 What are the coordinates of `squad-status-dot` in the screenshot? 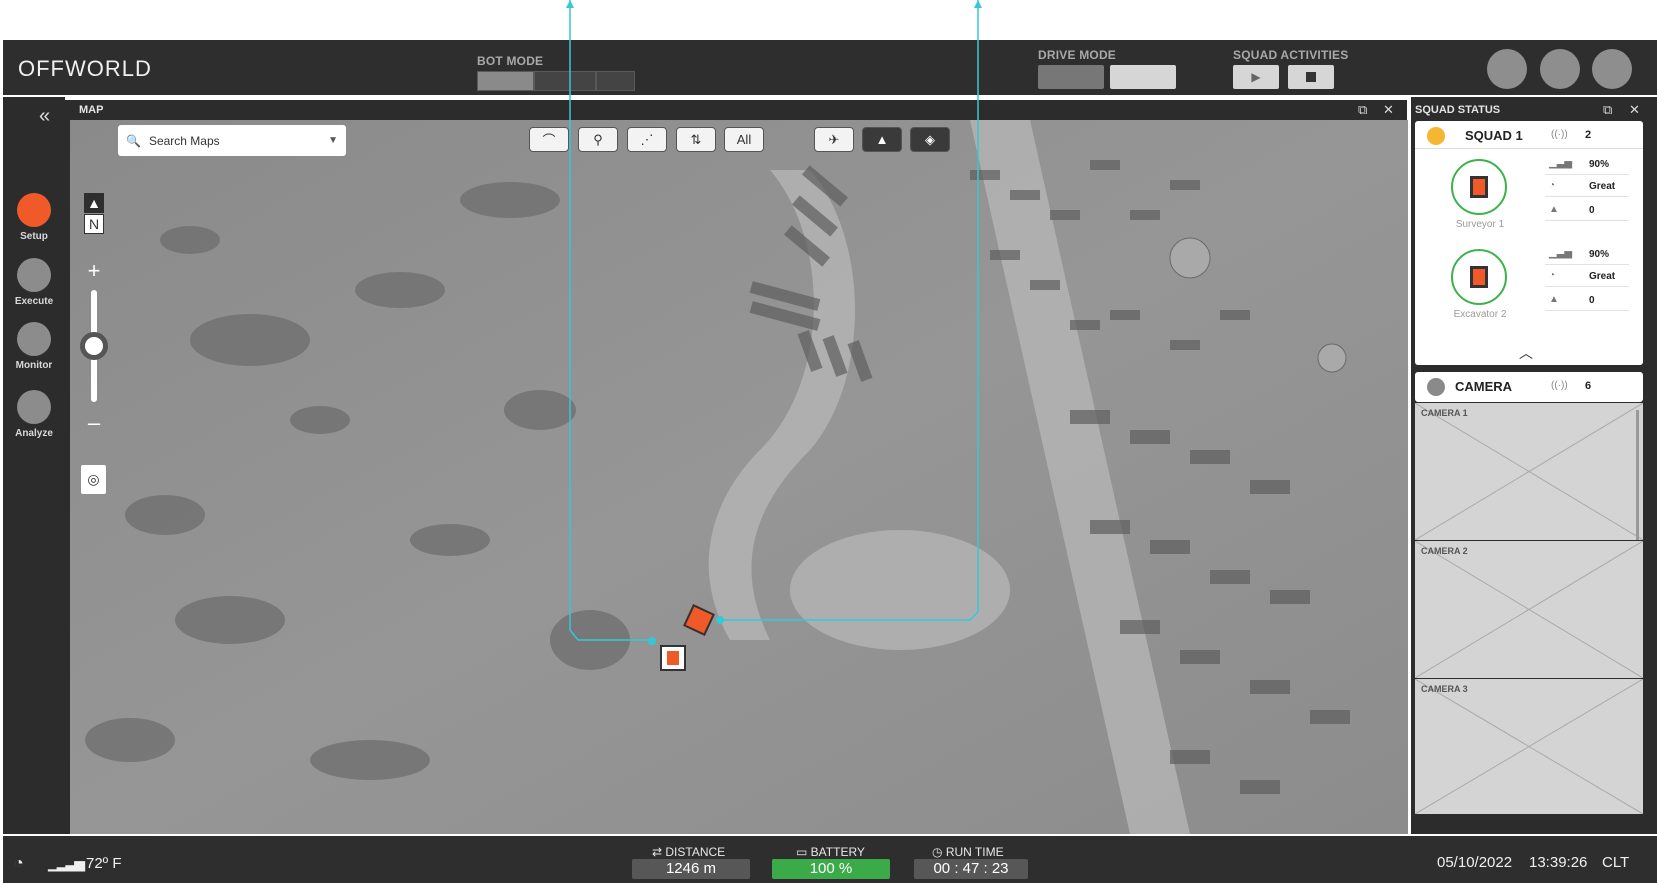 It's located at (1436, 136).